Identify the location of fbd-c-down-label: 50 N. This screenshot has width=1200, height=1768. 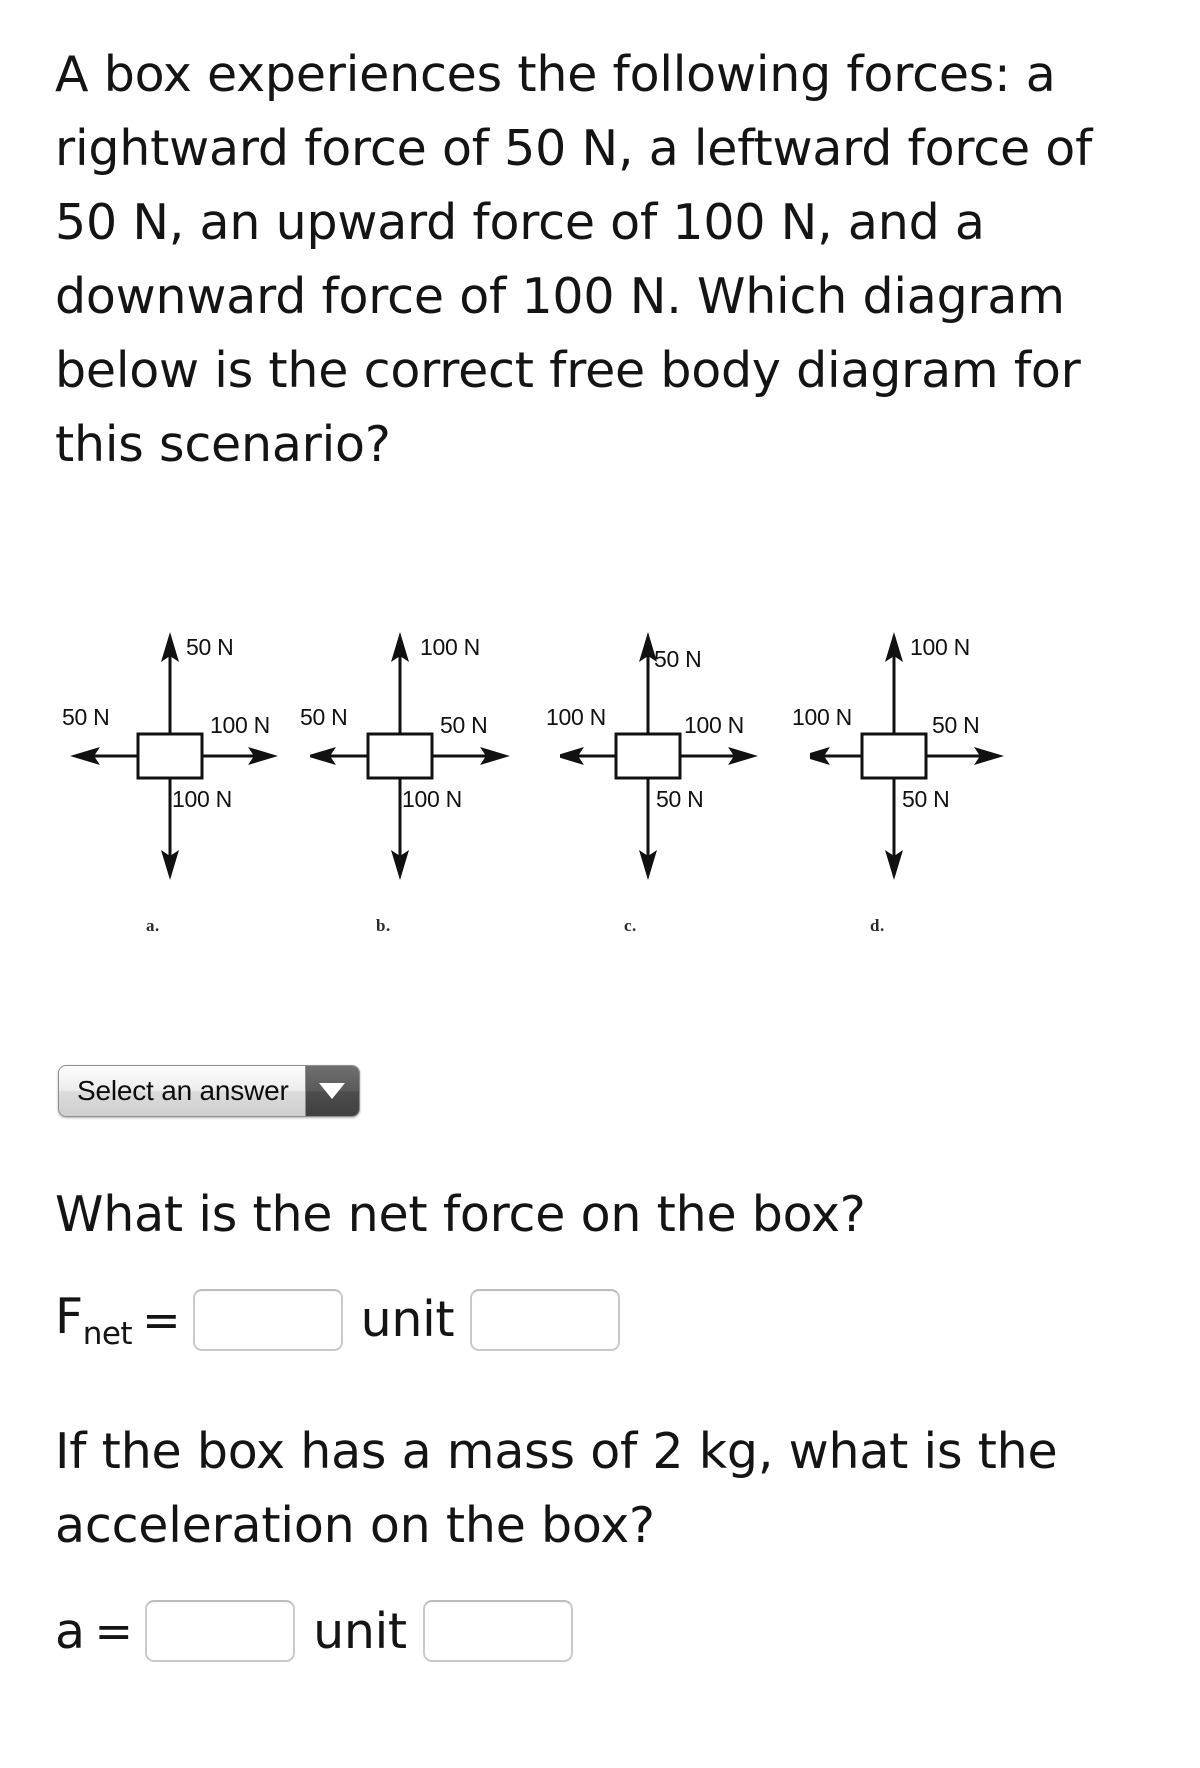
(680, 799).